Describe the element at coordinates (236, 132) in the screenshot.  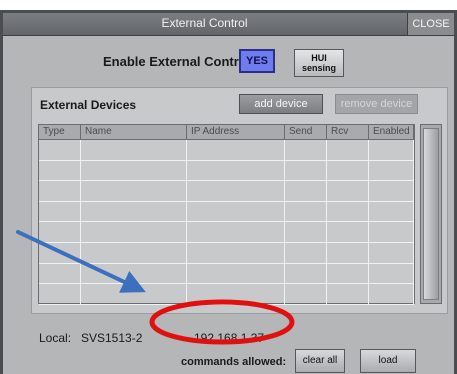
I see `column-header-ip-address: IP Address` at that location.